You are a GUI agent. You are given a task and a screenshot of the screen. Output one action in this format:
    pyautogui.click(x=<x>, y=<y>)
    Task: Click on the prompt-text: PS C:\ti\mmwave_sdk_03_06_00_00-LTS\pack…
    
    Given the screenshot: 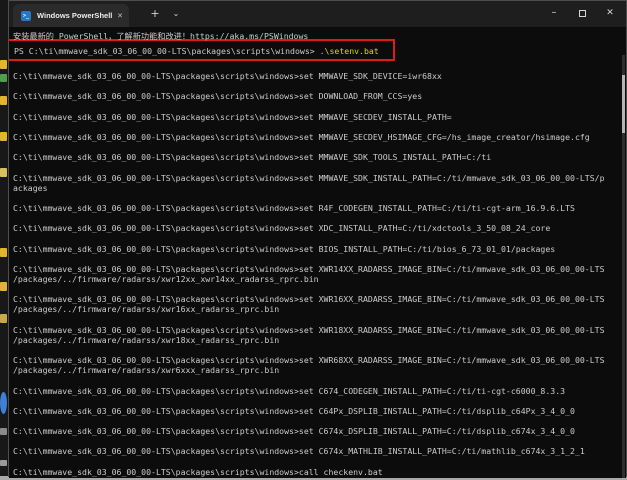 What is the action you would take?
    pyautogui.click(x=167, y=51)
    